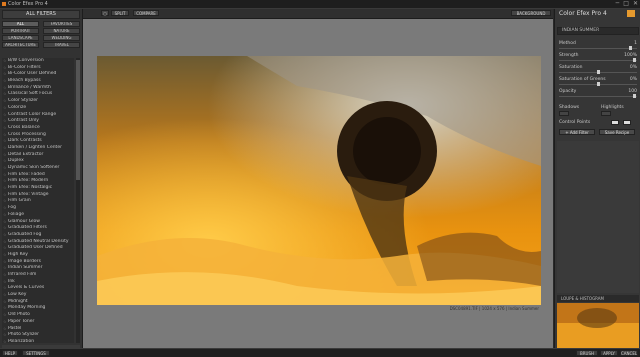 The height and width of the screenshot is (357, 640). Describe the element at coordinates (635, 4) in the screenshot. I see `close-icon: ✕` at that location.